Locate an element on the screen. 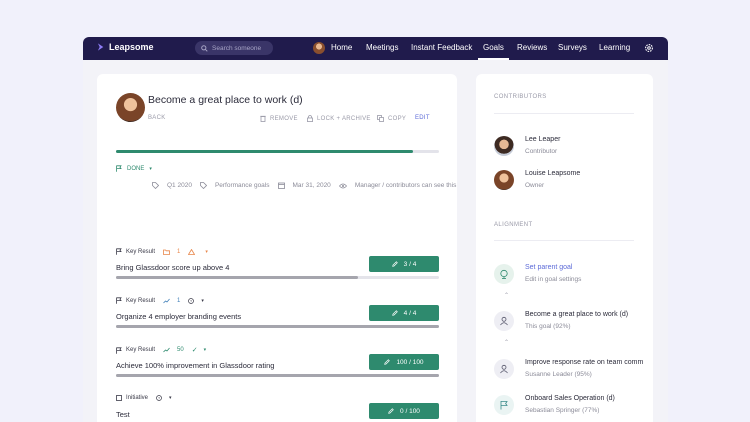 The height and width of the screenshot is (422, 750). copy-label: COPY is located at coordinates (397, 118).